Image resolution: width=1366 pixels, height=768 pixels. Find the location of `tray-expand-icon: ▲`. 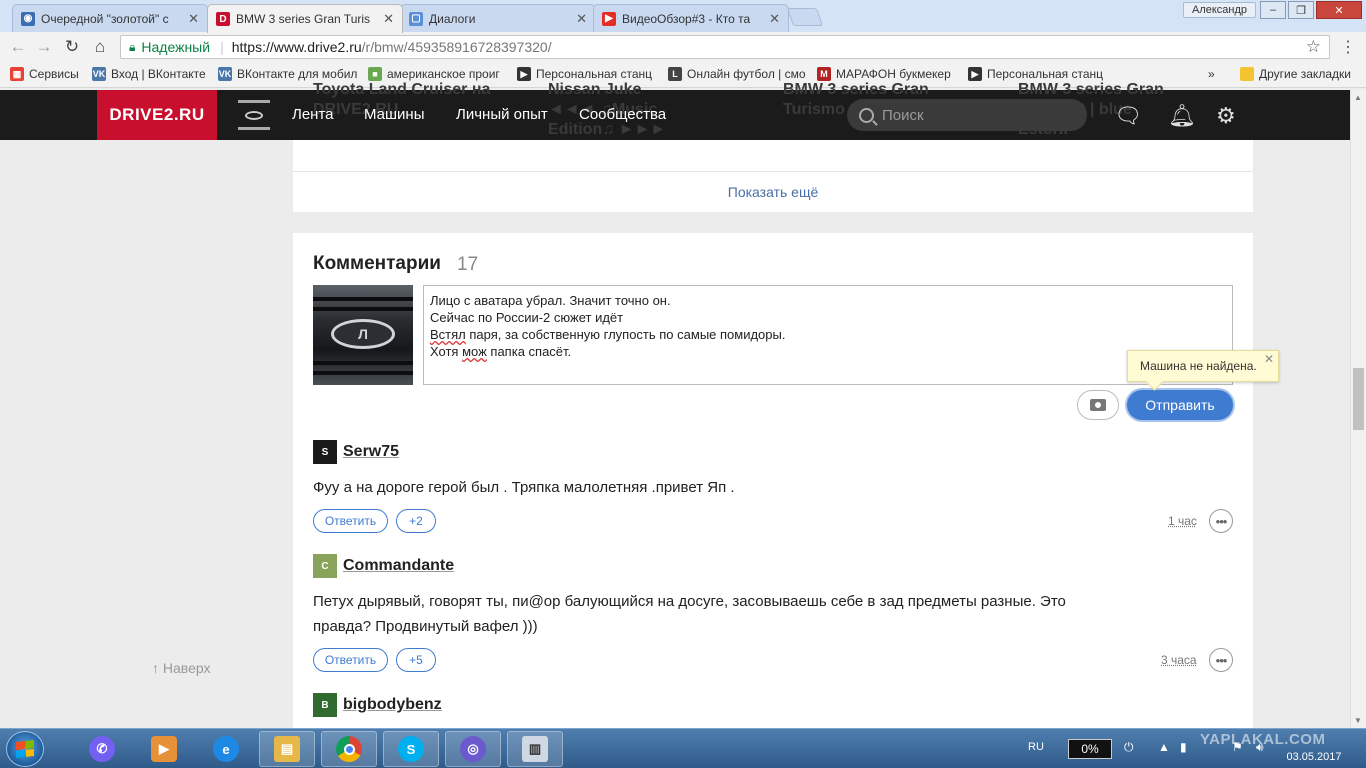

tray-expand-icon: ▲ is located at coordinates (1164, 747).